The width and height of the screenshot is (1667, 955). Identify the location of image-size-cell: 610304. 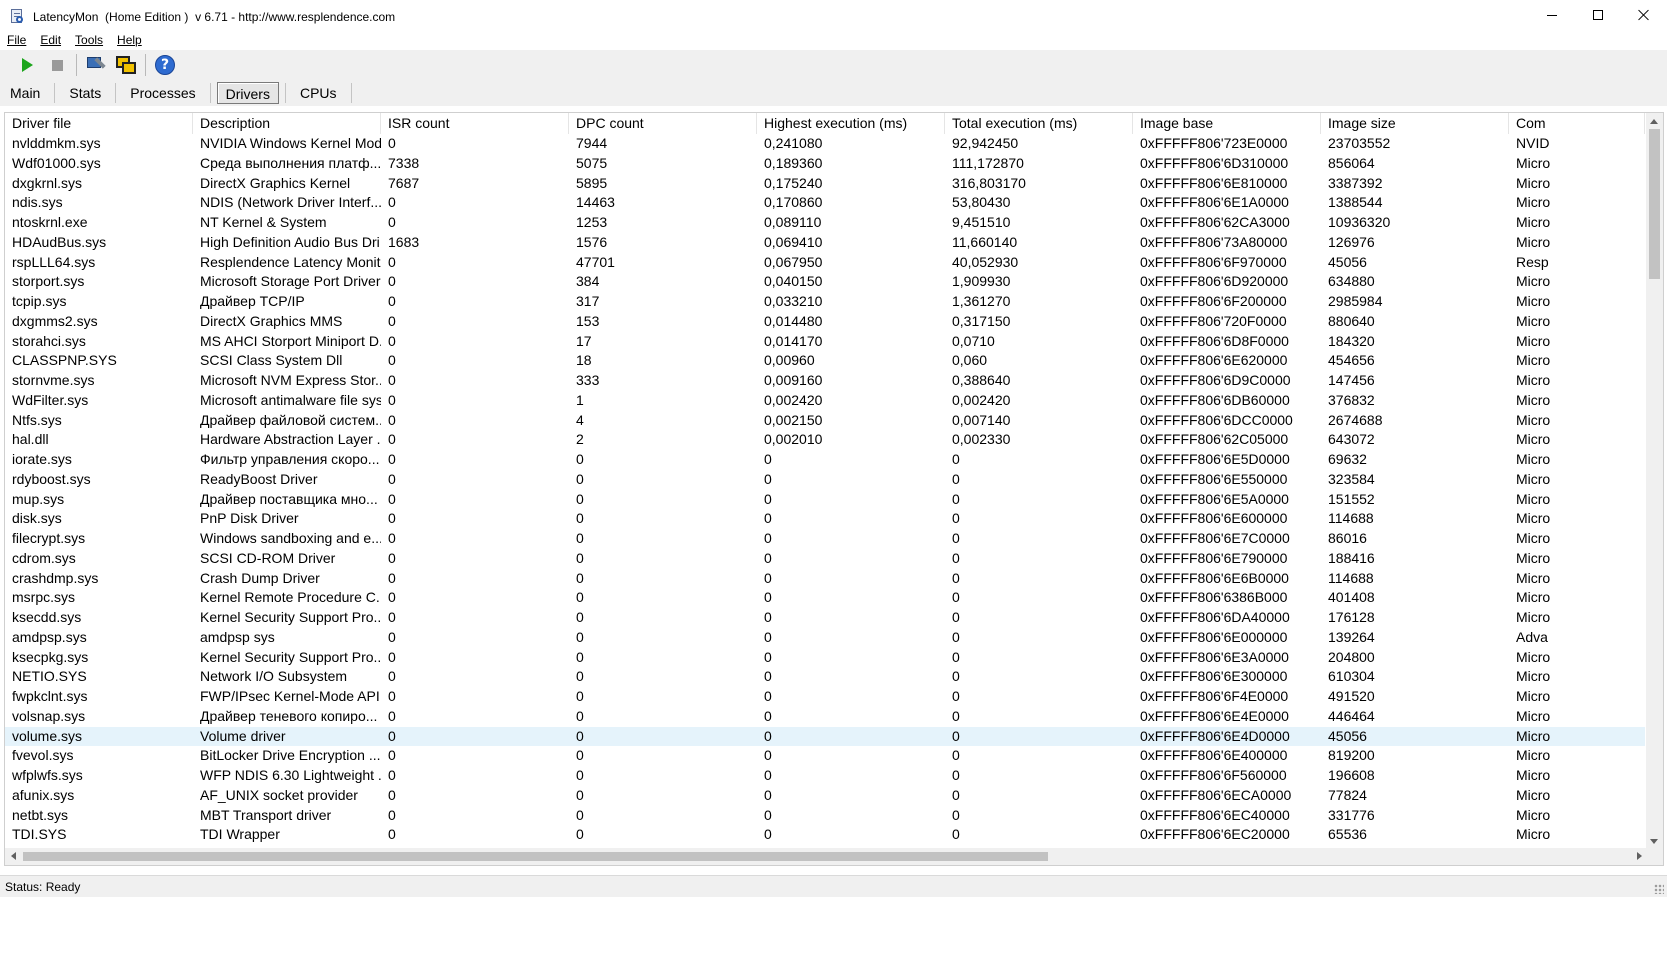
(1351, 676).